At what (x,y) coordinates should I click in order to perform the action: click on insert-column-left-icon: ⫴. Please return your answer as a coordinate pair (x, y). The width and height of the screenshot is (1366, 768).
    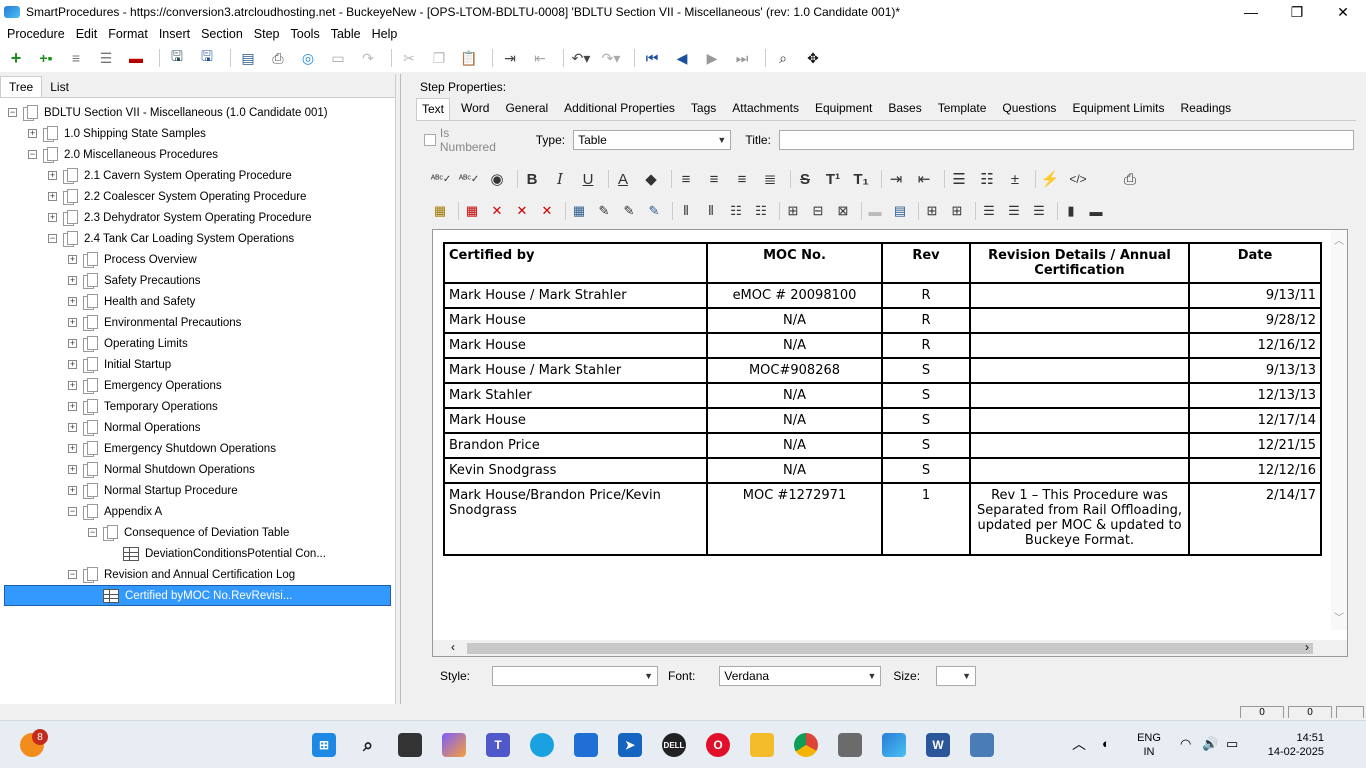
    Looking at the image, I should click on (686, 211).